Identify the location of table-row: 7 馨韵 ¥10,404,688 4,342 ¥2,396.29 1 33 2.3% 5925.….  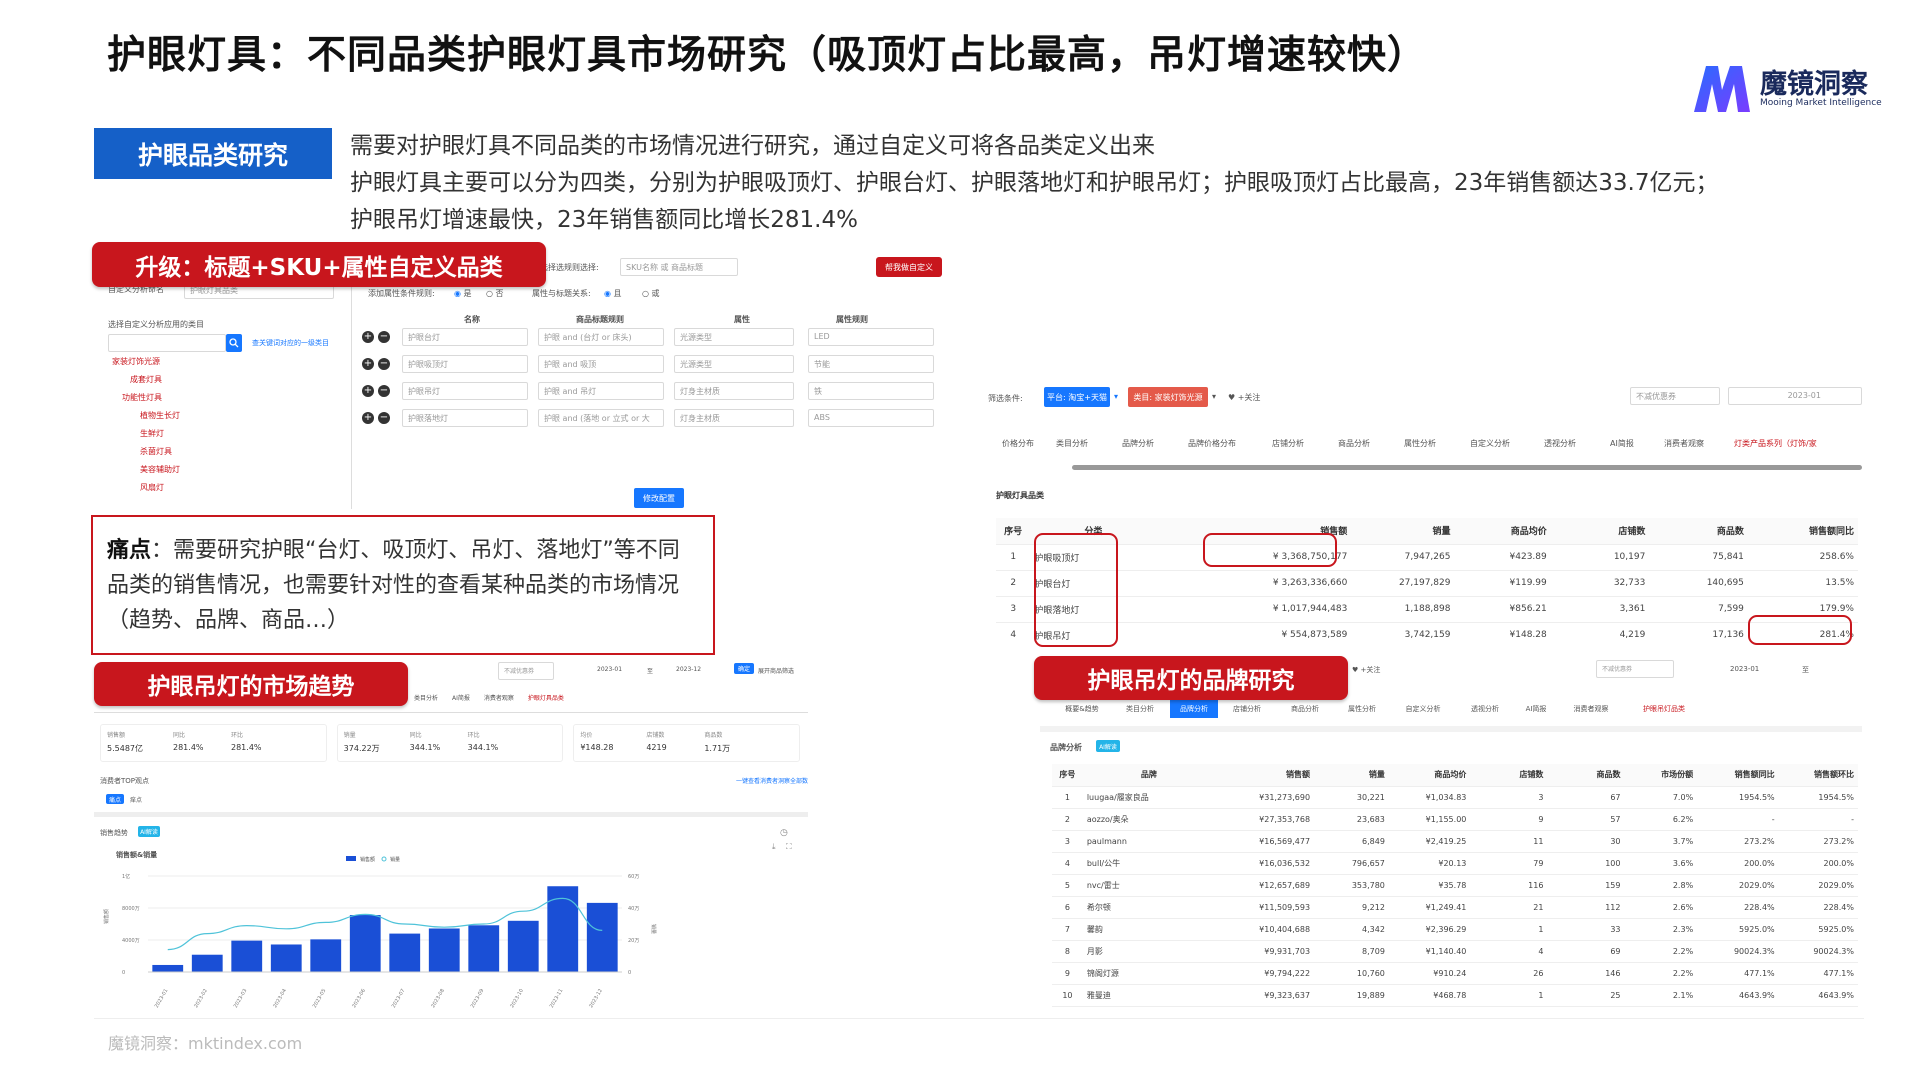
(1455, 929).